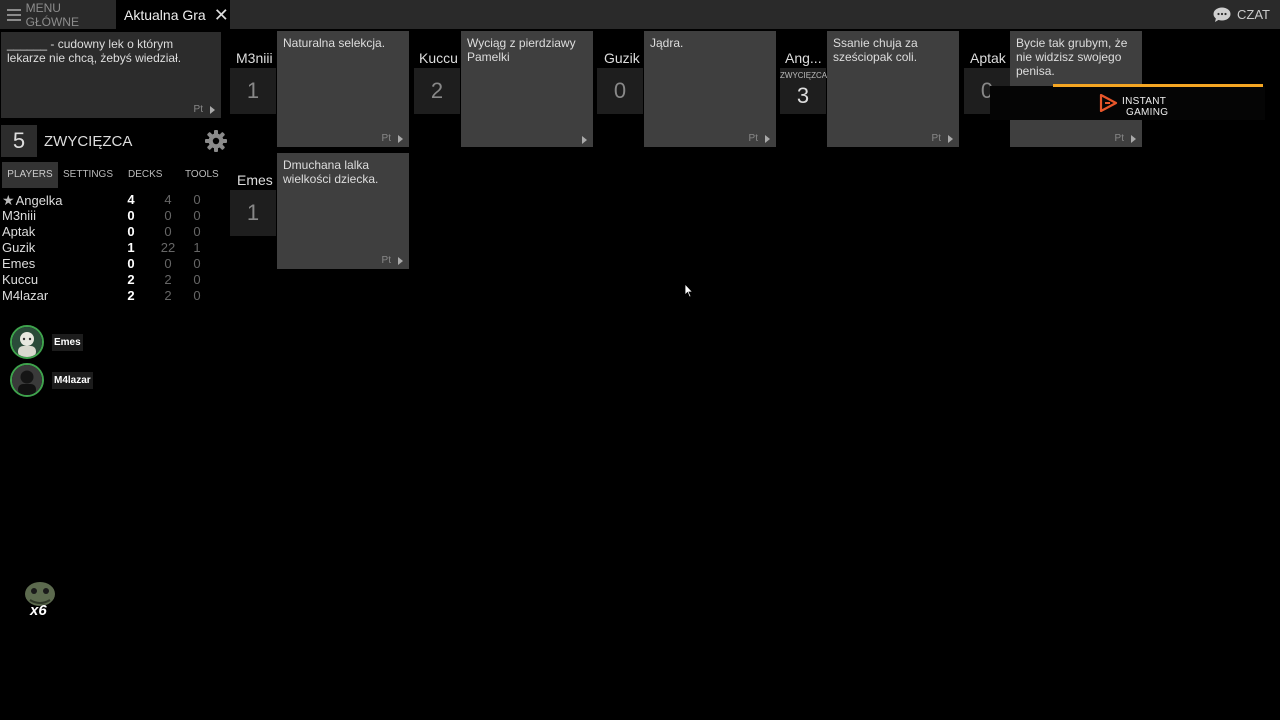  I want to click on player-row: ★Angelka 4 4 0, so click(115, 200).